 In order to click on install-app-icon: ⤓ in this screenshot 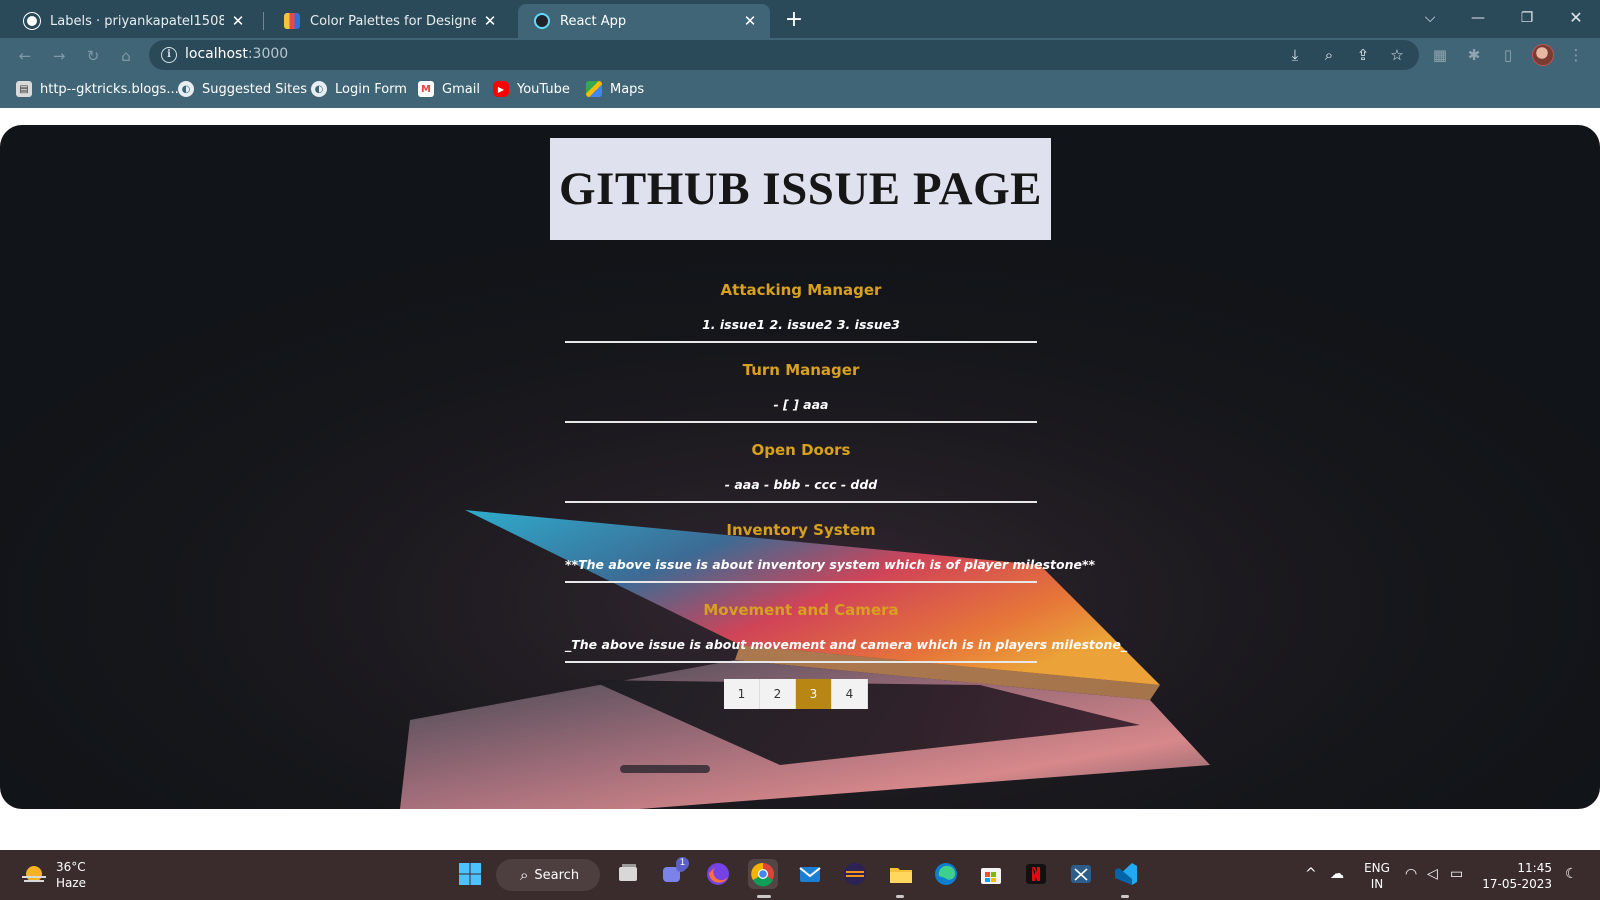, I will do `click(1295, 55)`.